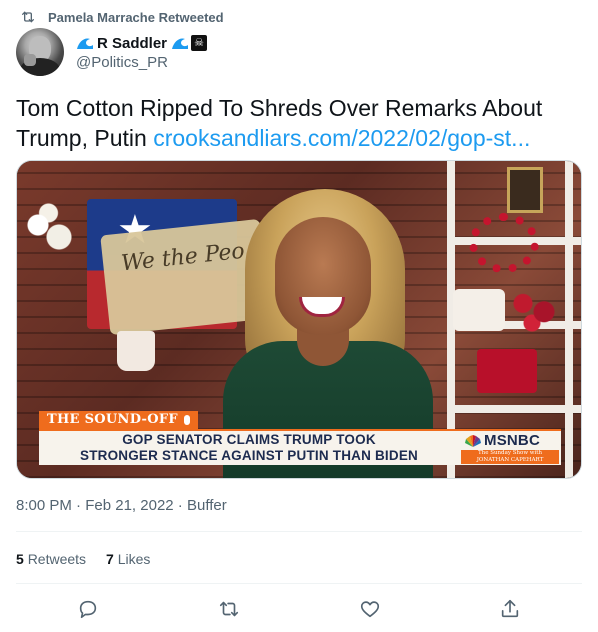  Describe the element at coordinates (479, 310) in the screenshot. I see `pillow-decoration` at that location.